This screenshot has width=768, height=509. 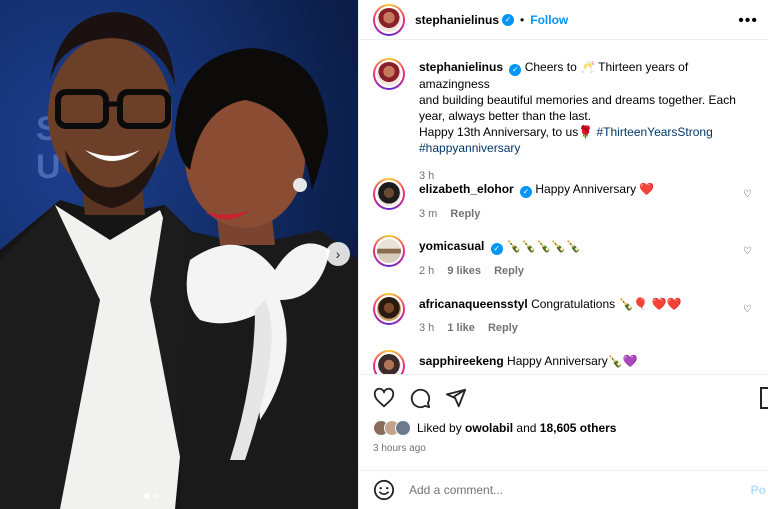 I want to click on emoji-icon, so click(x=384, y=490).